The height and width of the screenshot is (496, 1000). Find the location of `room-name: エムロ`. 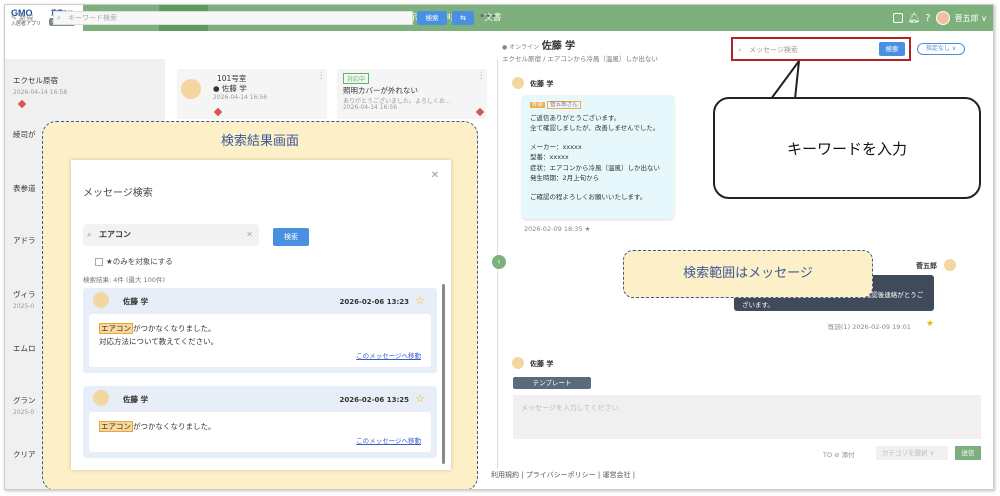

room-name: エムロ is located at coordinates (24, 348).